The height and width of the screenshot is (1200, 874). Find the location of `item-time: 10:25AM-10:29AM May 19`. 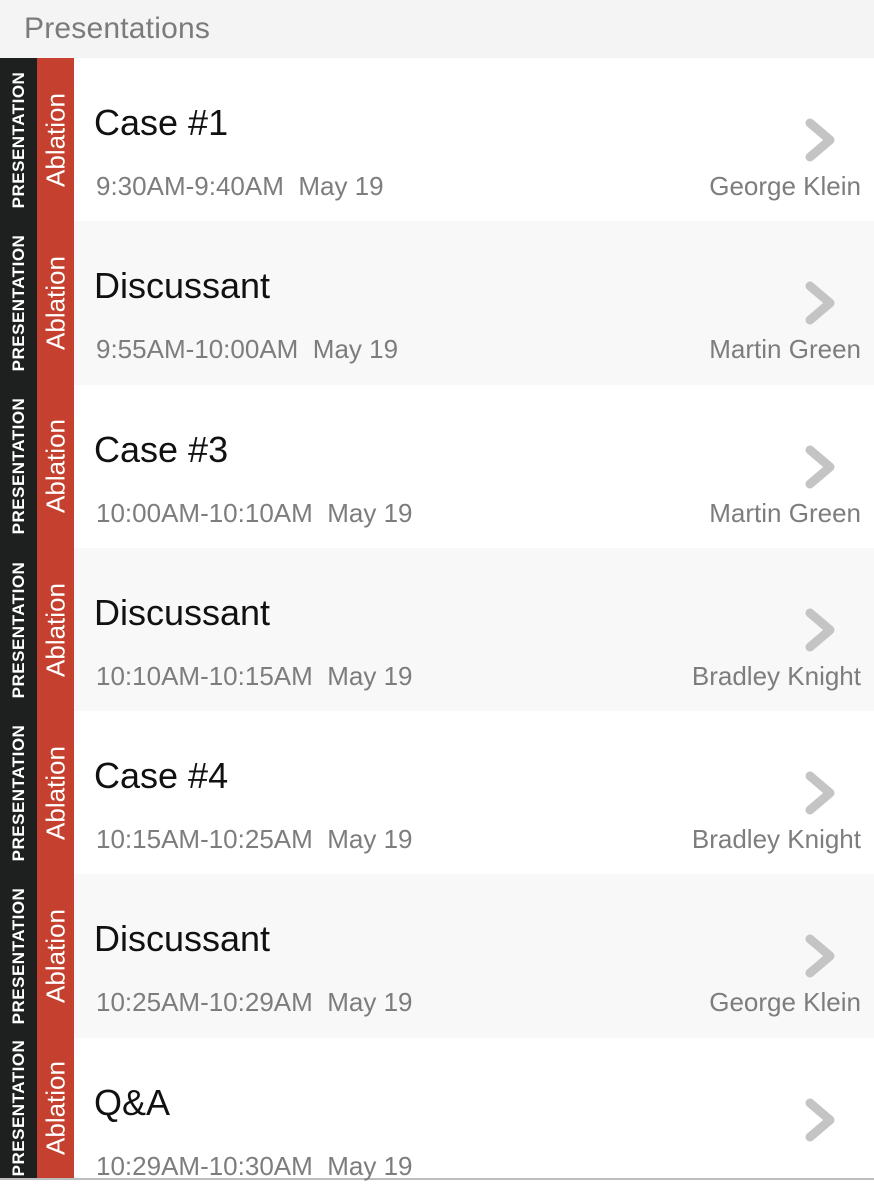

item-time: 10:25AM-10:29AM May 19 is located at coordinates (254, 1002).